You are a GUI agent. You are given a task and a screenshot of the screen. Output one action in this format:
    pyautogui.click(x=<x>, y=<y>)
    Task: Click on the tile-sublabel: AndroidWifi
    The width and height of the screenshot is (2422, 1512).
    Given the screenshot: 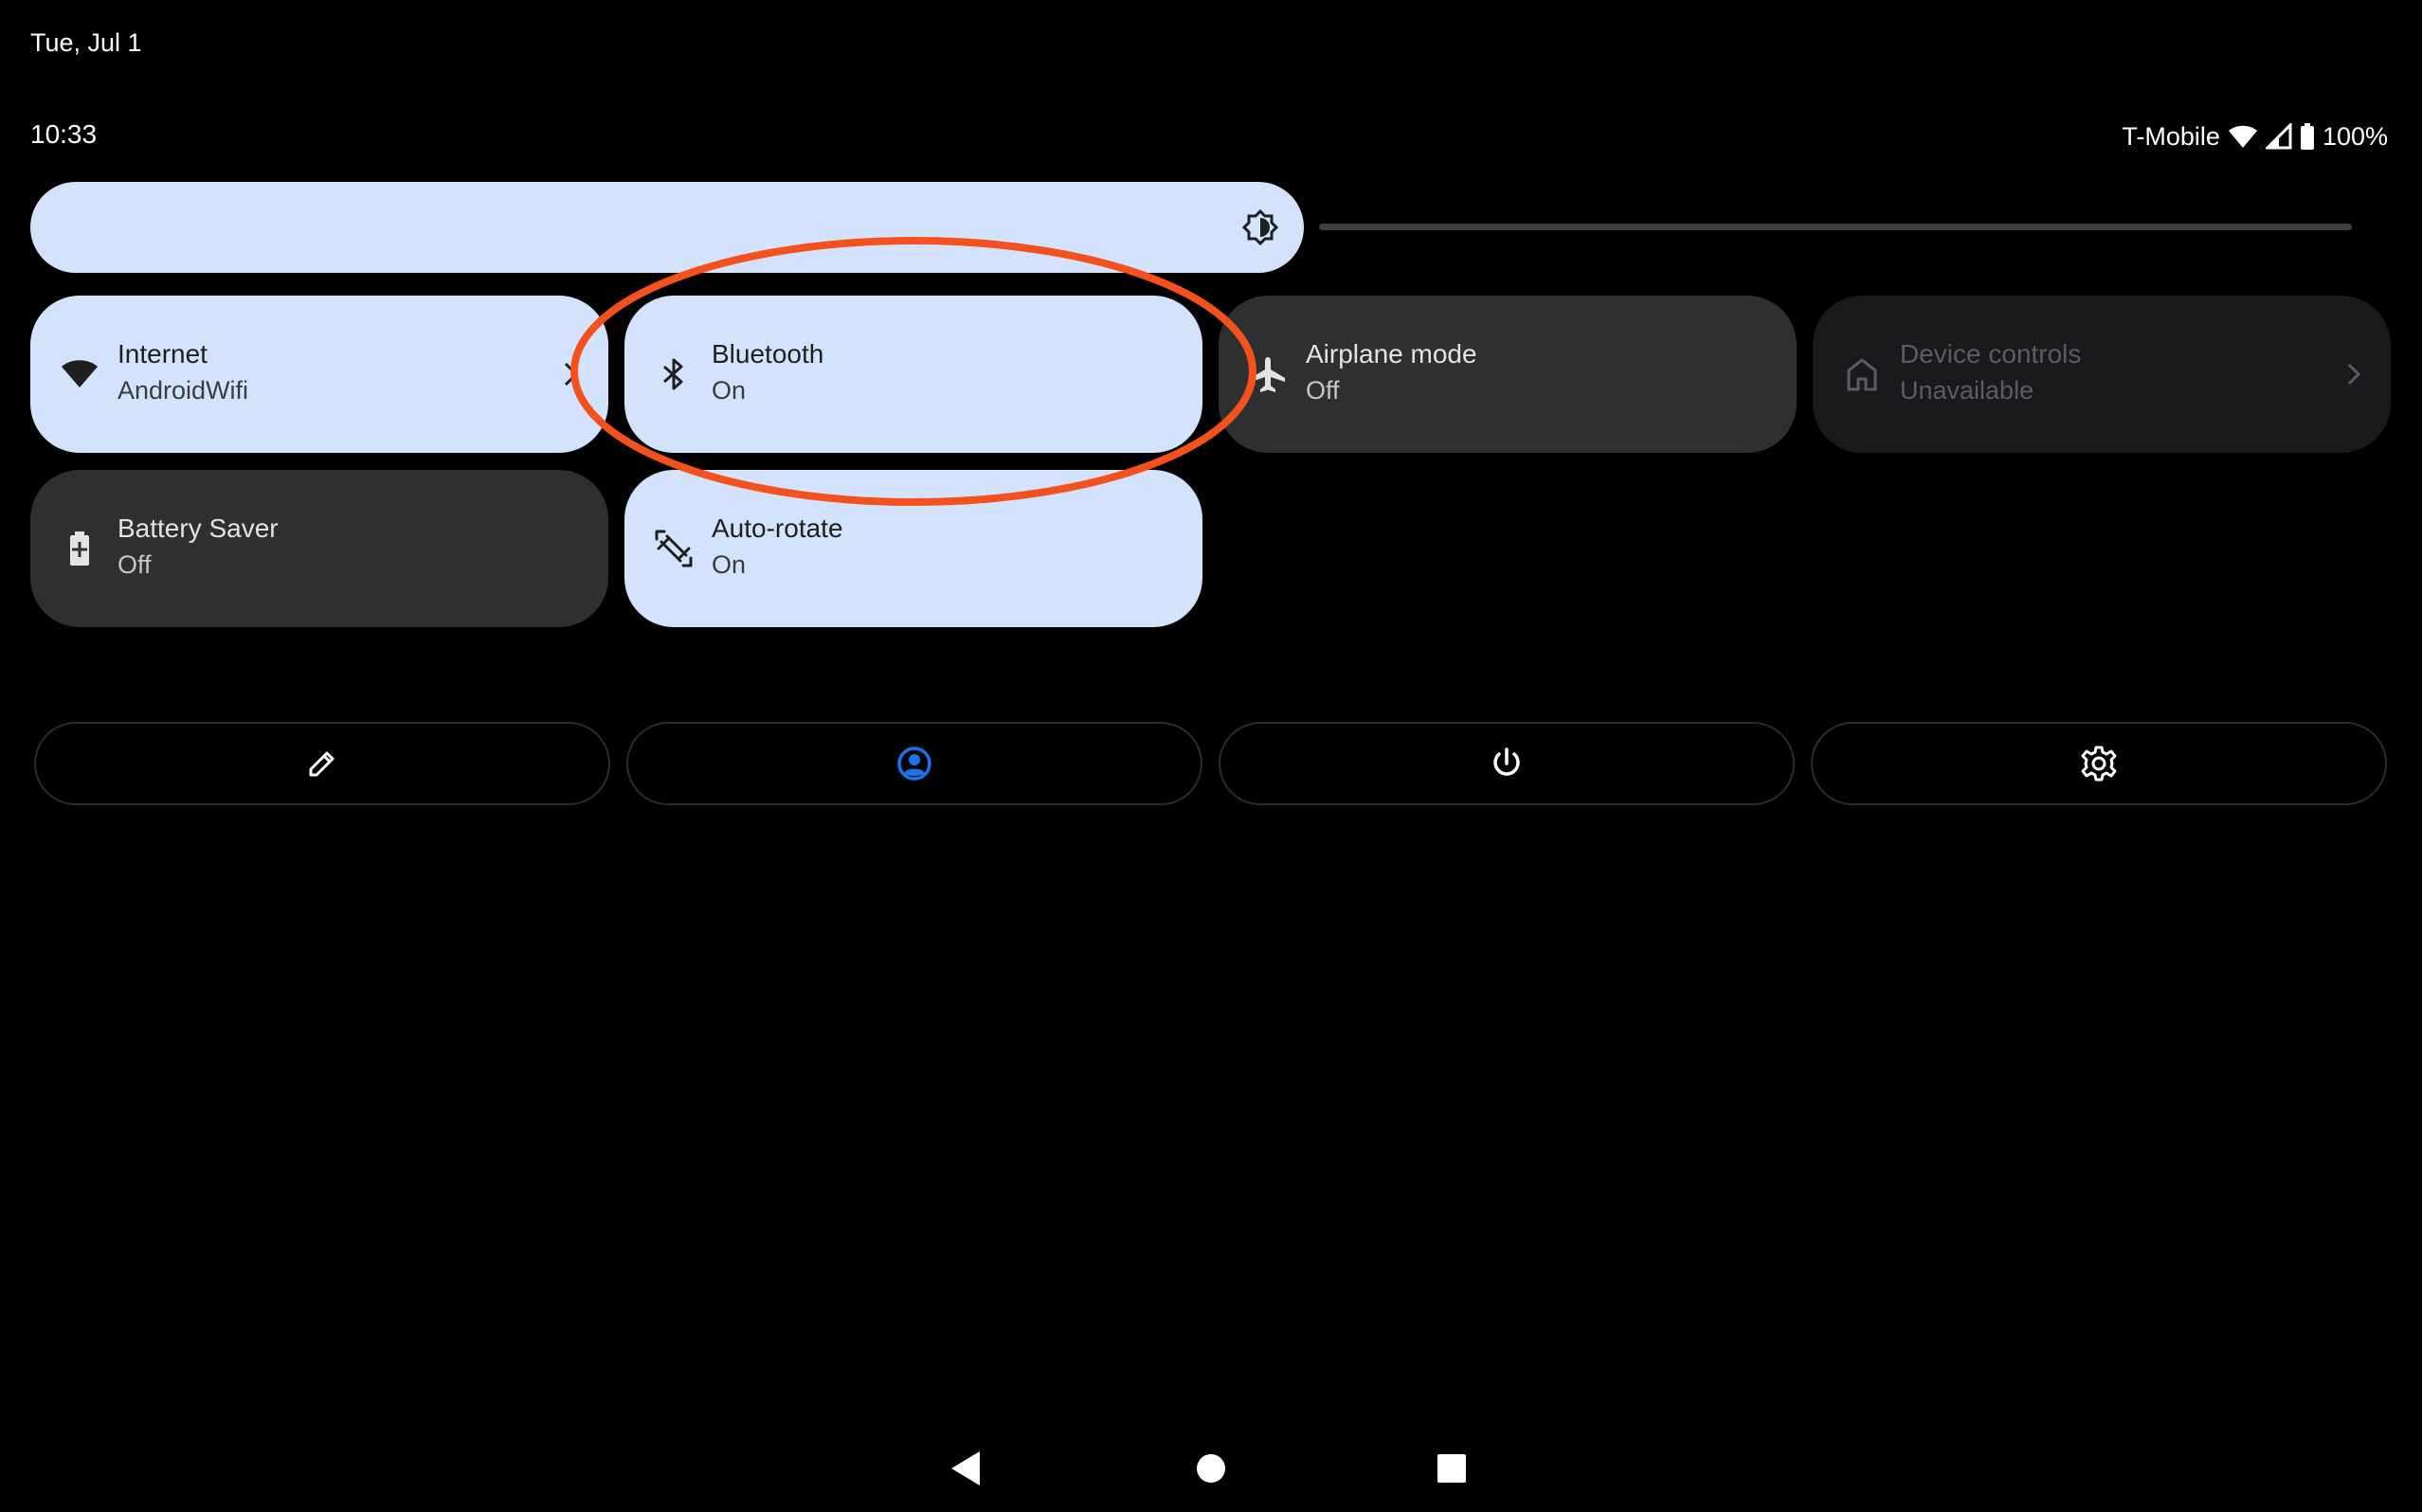 What is the action you would take?
    pyautogui.click(x=183, y=390)
    